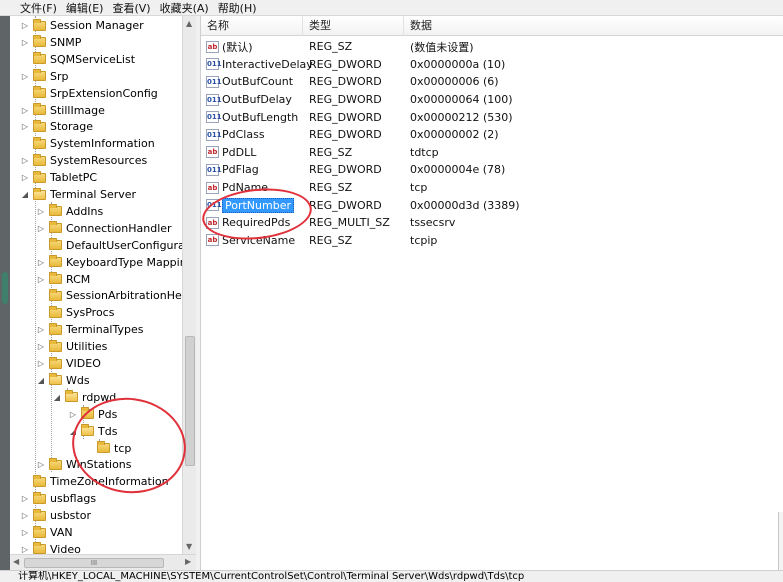  What do you see at coordinates (62, 110) in the screenshot?
I see `tree-item: ▷ StillImage` at bounding box center [62, 110].